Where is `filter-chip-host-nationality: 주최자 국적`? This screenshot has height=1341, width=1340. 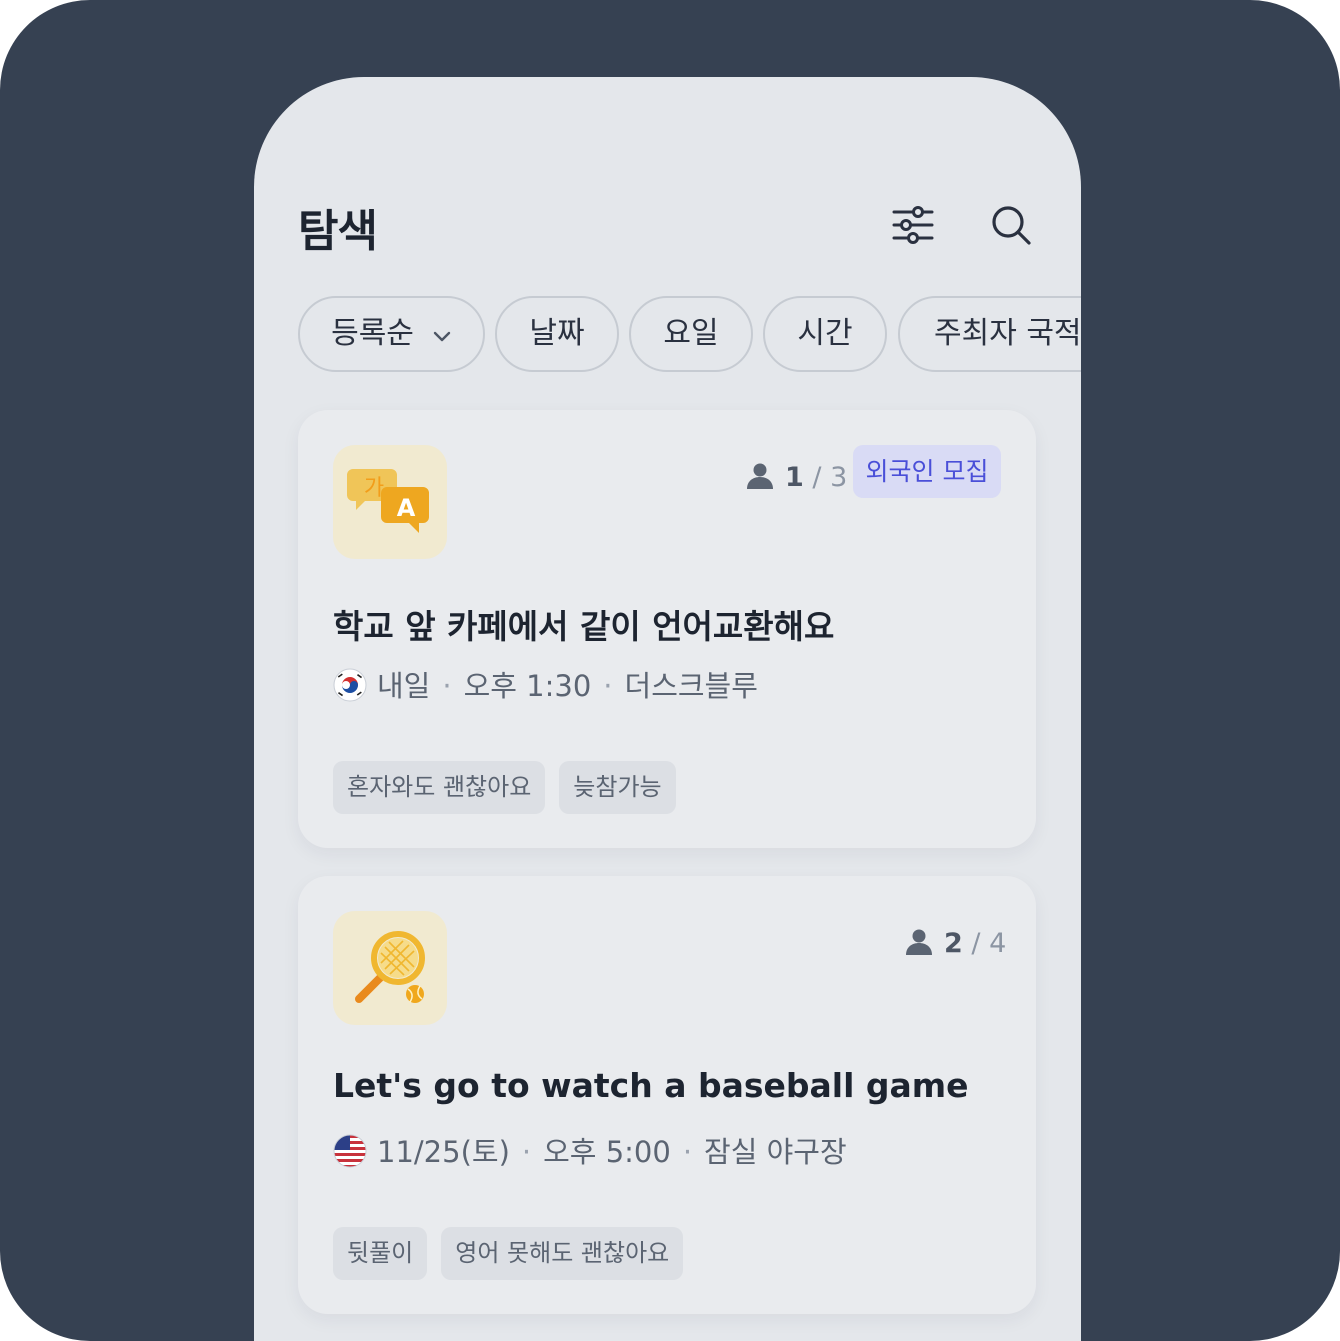 filter-chip-host-nationality: 주최자 국적 is located at coordinates (989, 334).